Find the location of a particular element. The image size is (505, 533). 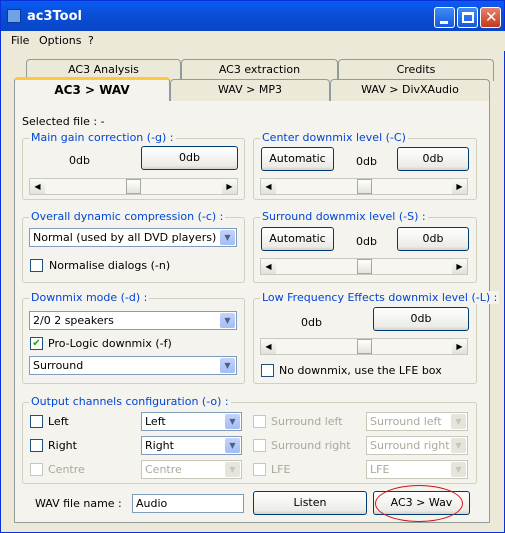

dynamic-compression-value: Normal (used by all DVD players) is located at coordinates (125, 237).